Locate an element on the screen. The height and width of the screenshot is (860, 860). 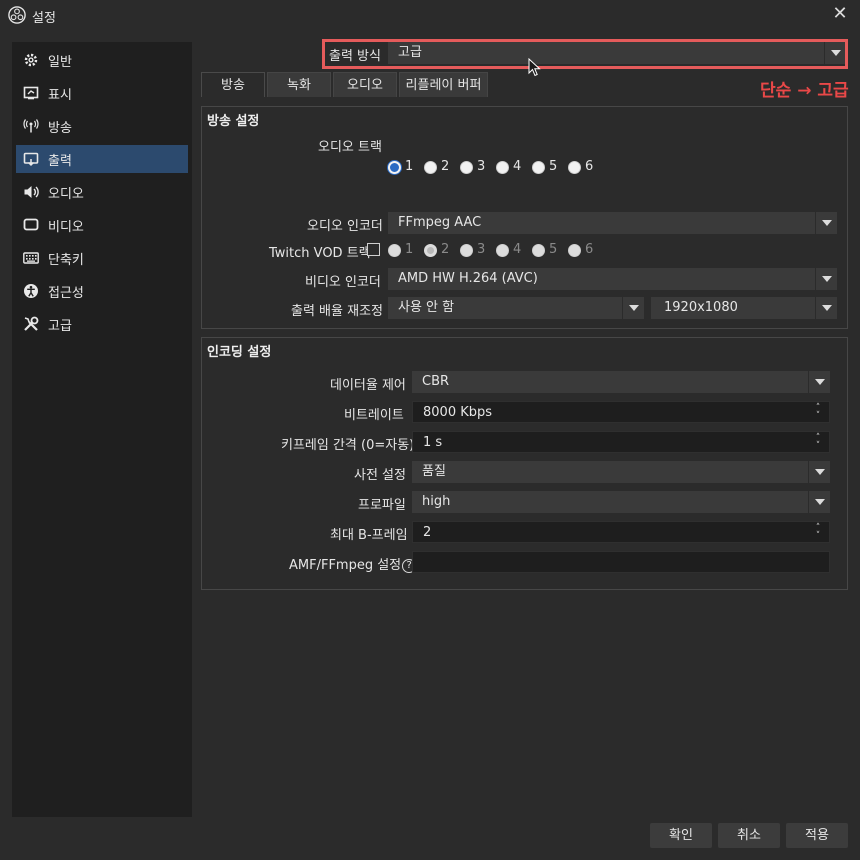
sidebar-item-stream: 방송 is located at coordinates (102, 126).